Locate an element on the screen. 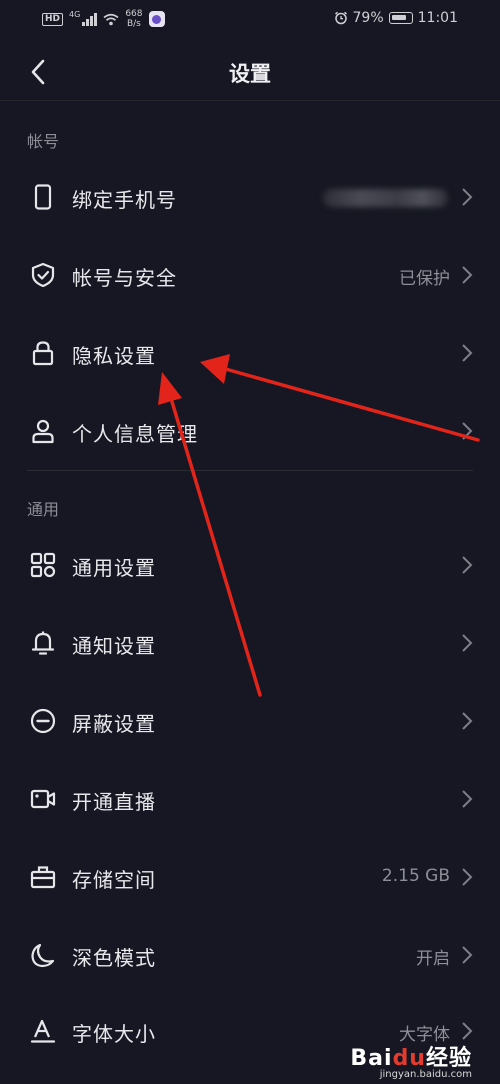  watermark-brand-suffix: 经验 is located at coordinates (448, 1058).